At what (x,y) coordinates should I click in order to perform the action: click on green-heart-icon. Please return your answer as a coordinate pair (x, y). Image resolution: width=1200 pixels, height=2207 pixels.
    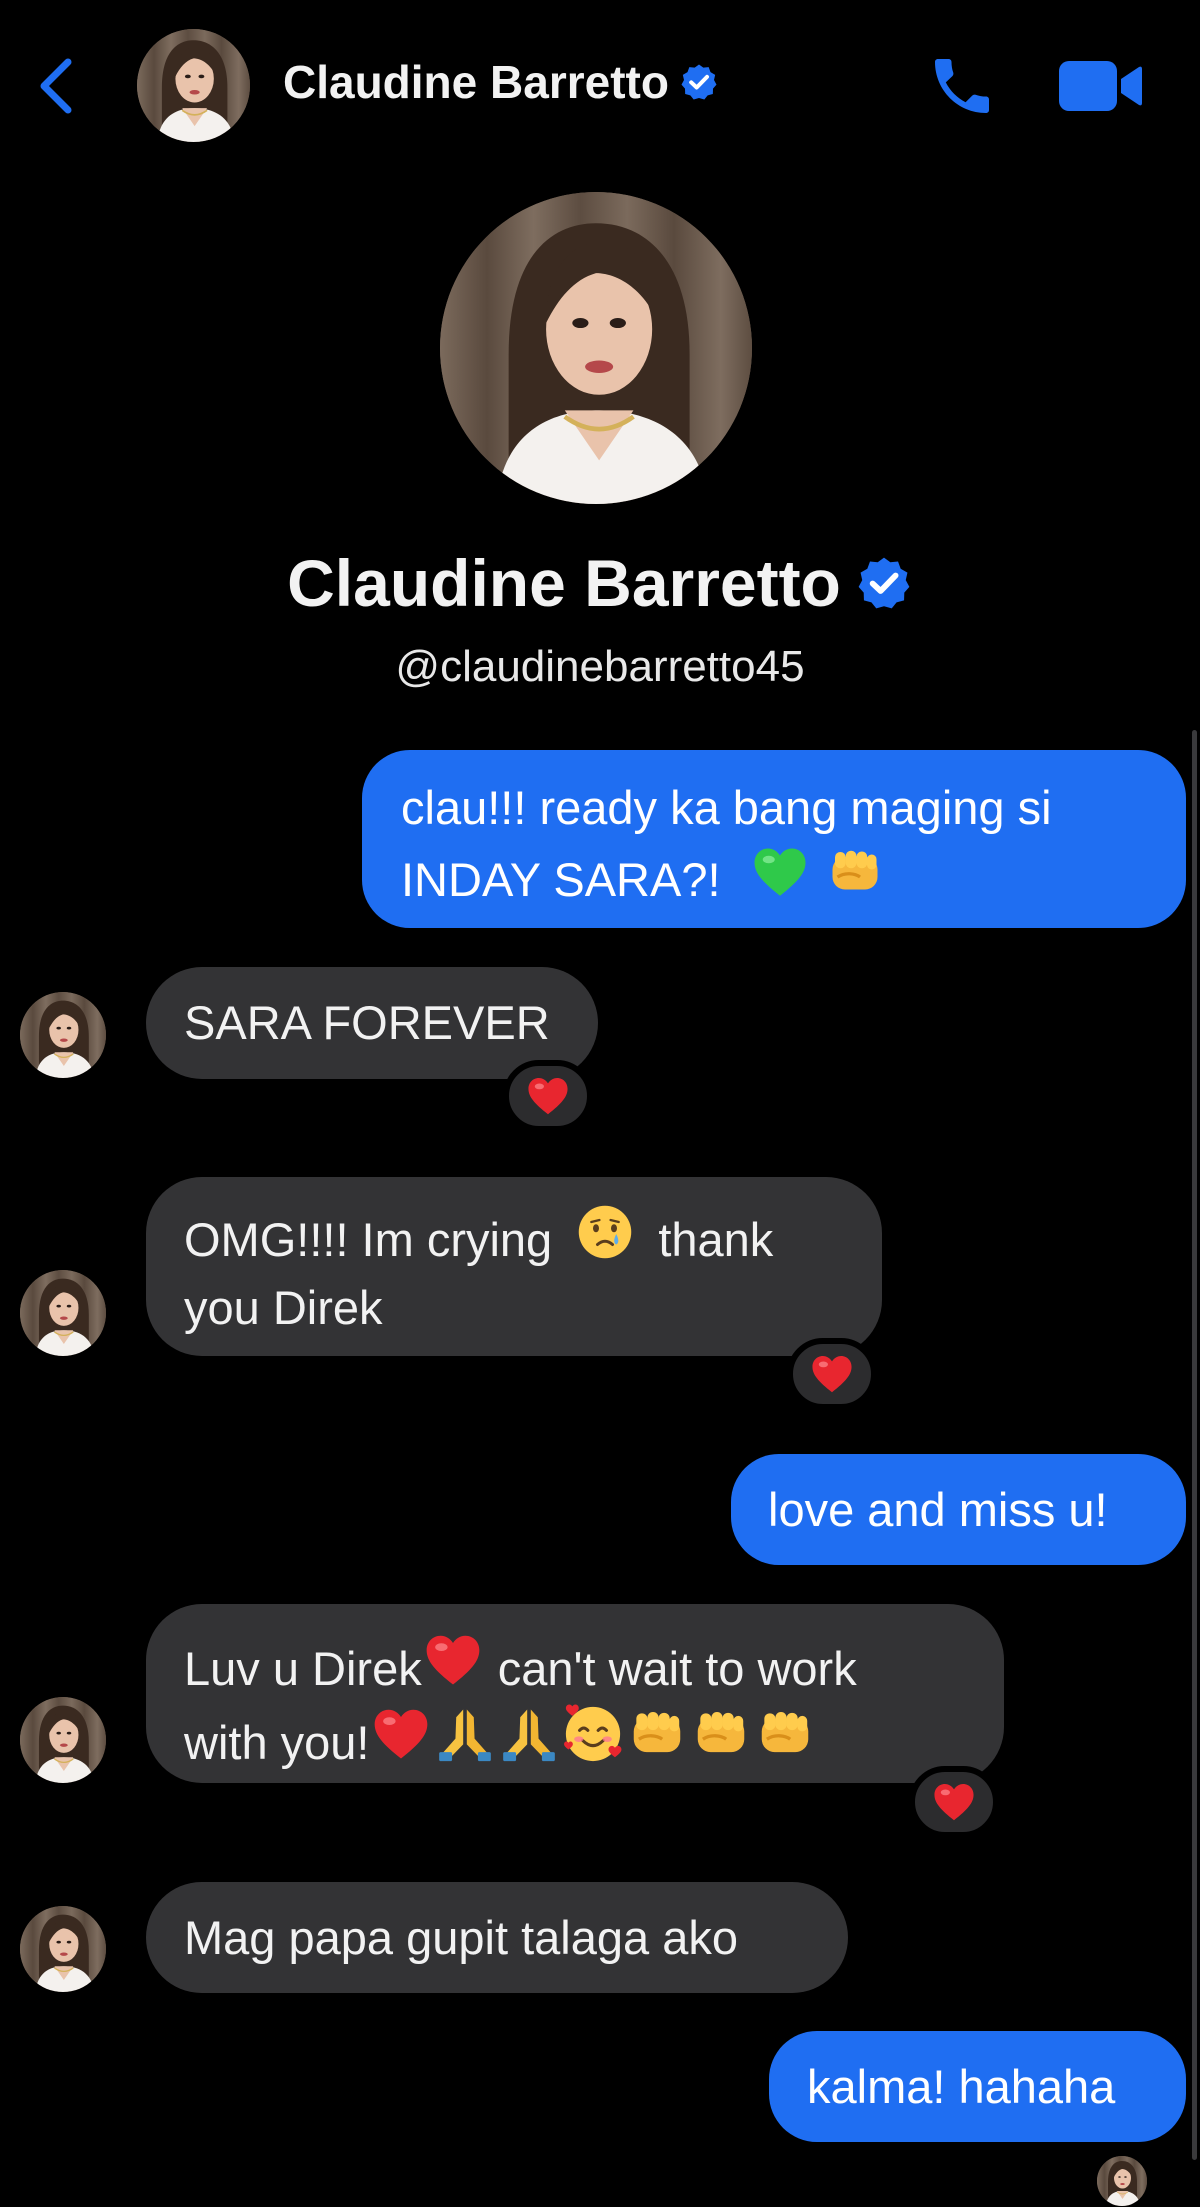
    Looking at the image, I should click on (780, 872).